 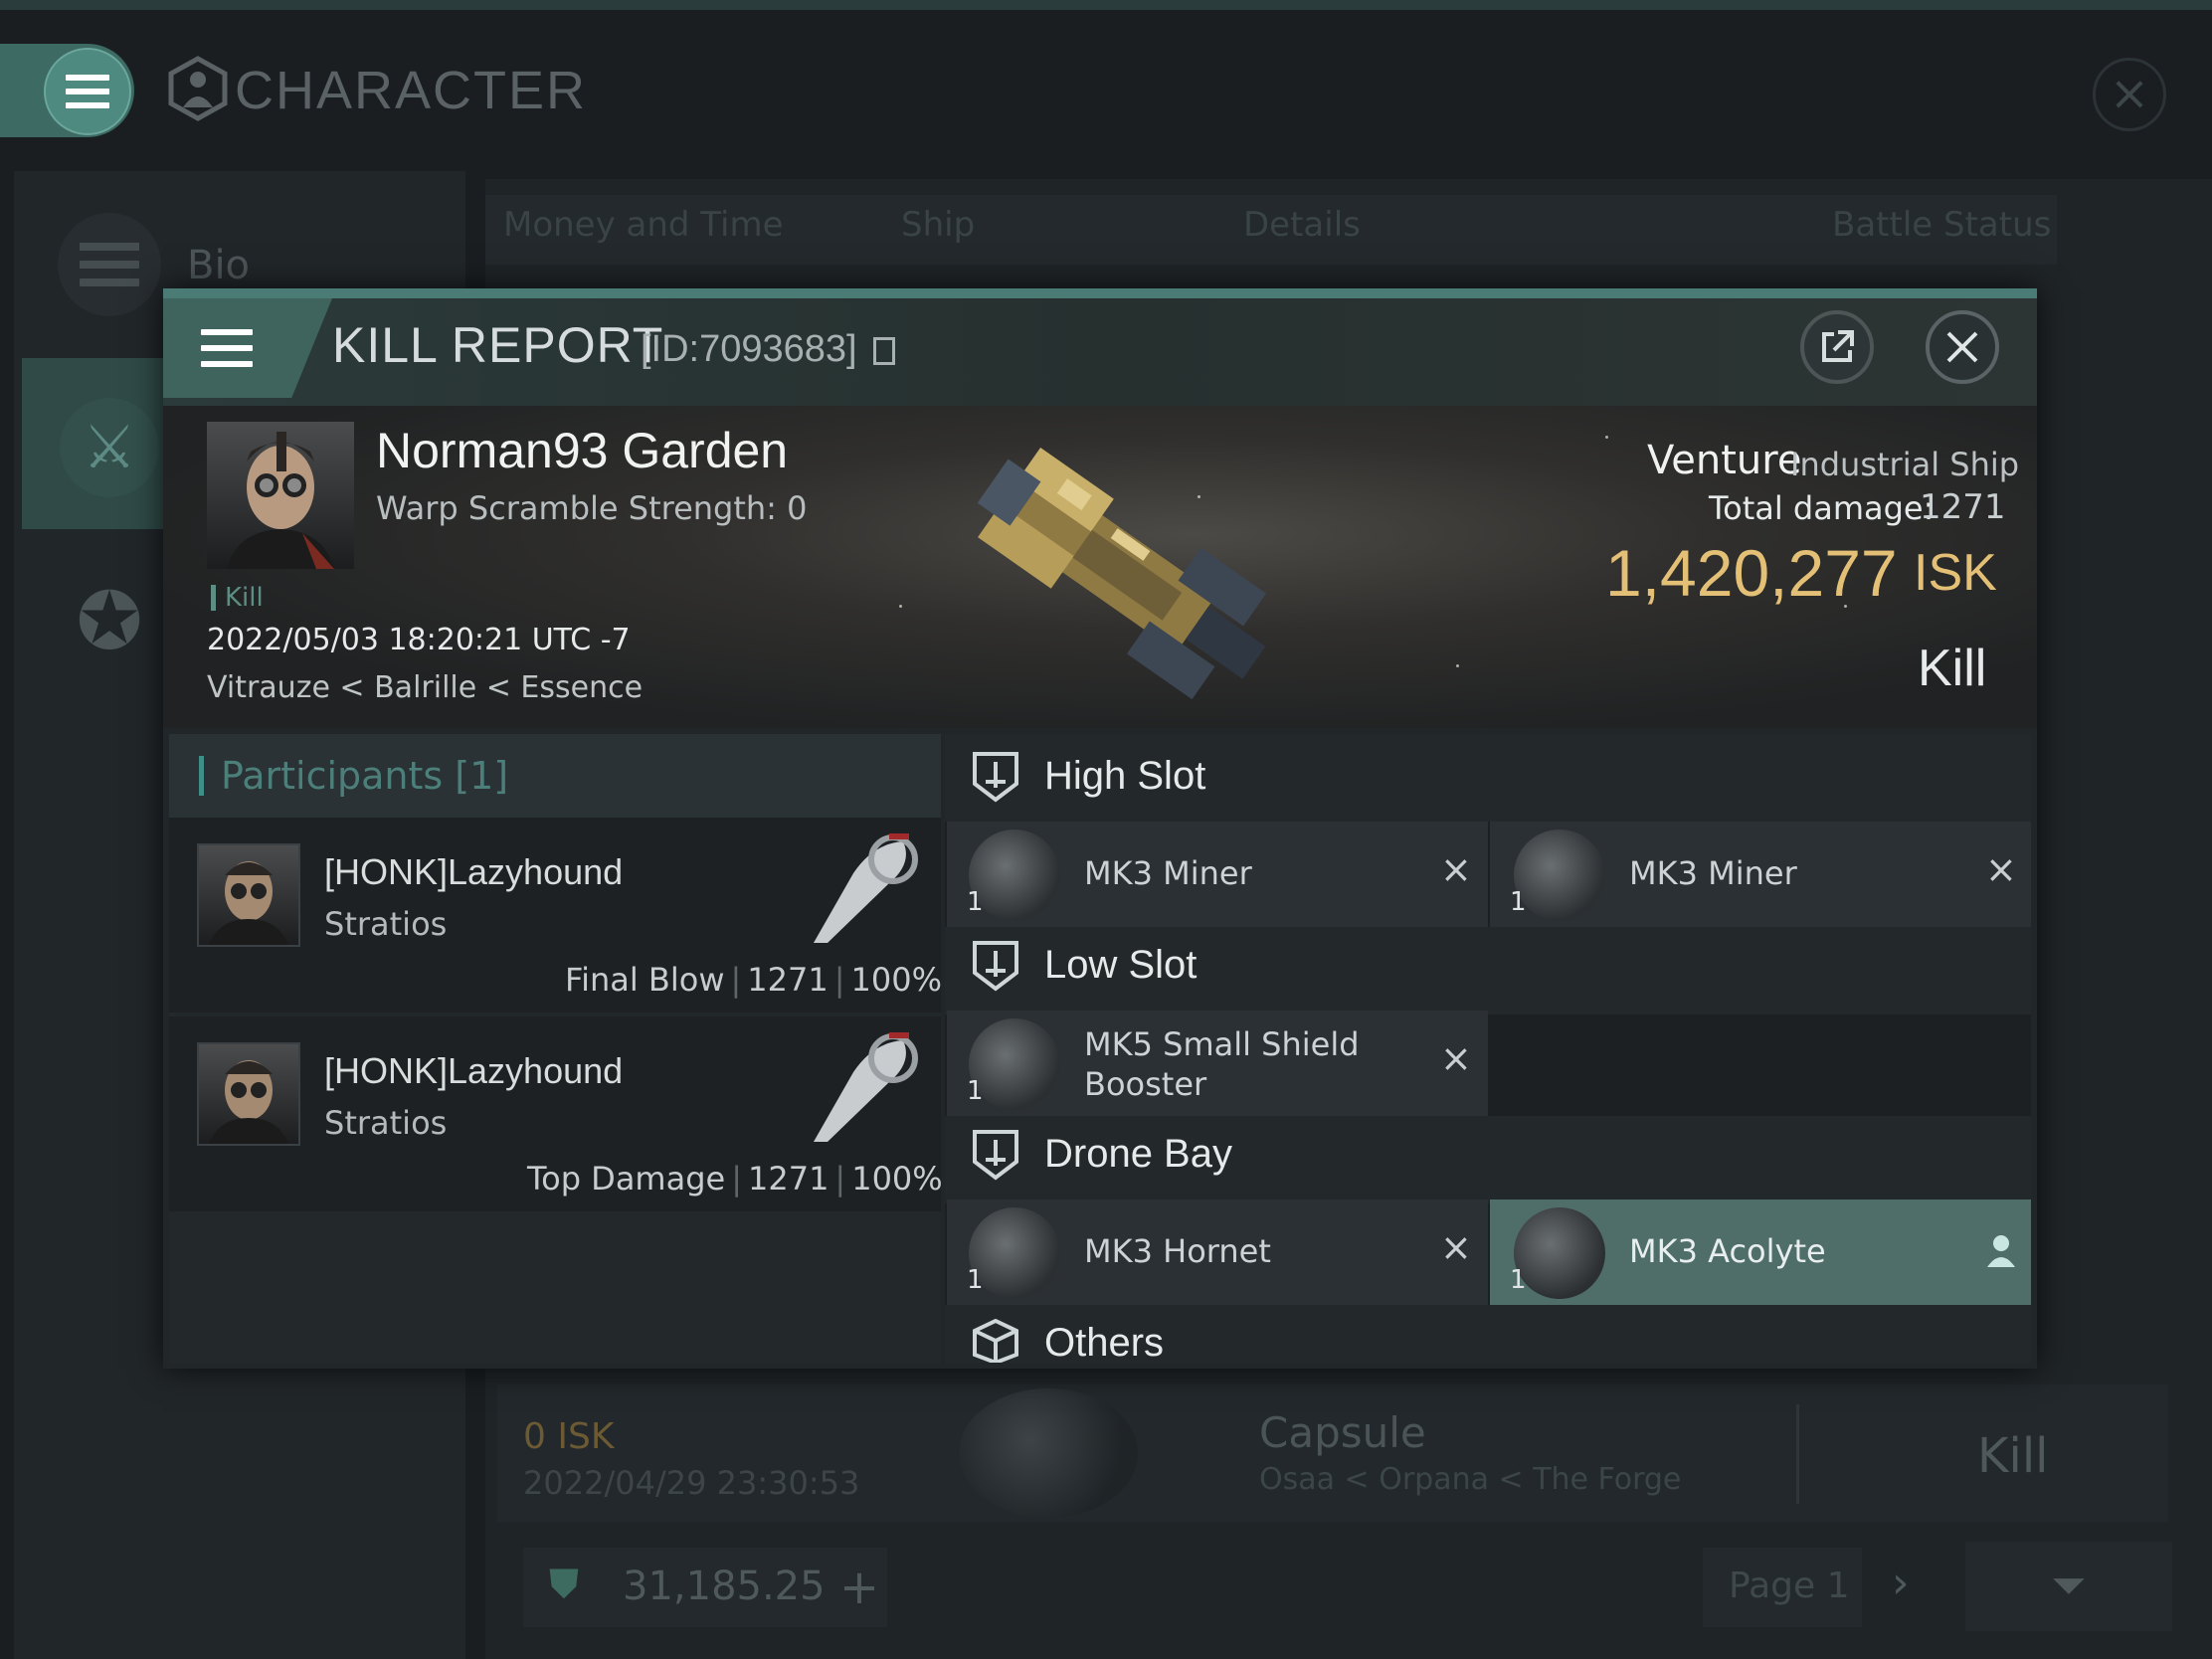 What do you see at coordinates (1727, 1251) in the screenshot?
I see `module-name: MK3 Acolyte` at bounding box center [1727, 1251].